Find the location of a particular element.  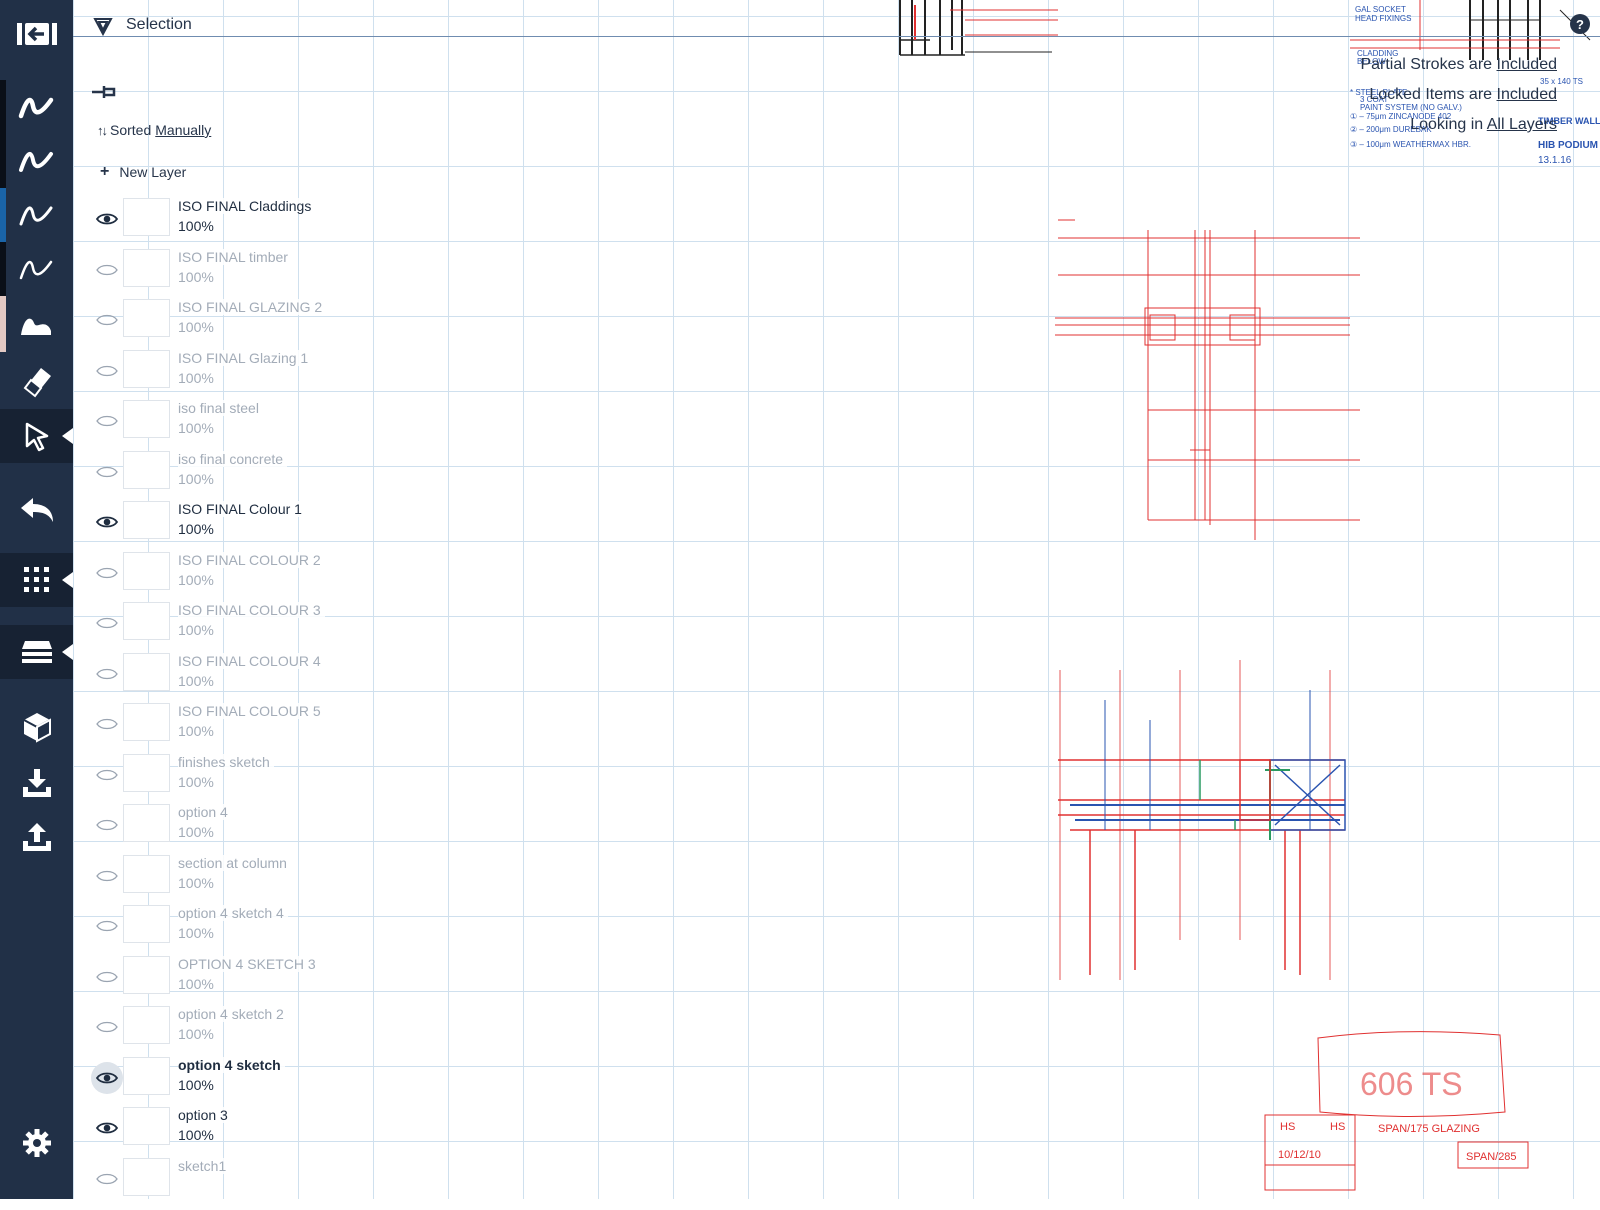

layer-row: option 4 100% is located at coordinates (213, 830).